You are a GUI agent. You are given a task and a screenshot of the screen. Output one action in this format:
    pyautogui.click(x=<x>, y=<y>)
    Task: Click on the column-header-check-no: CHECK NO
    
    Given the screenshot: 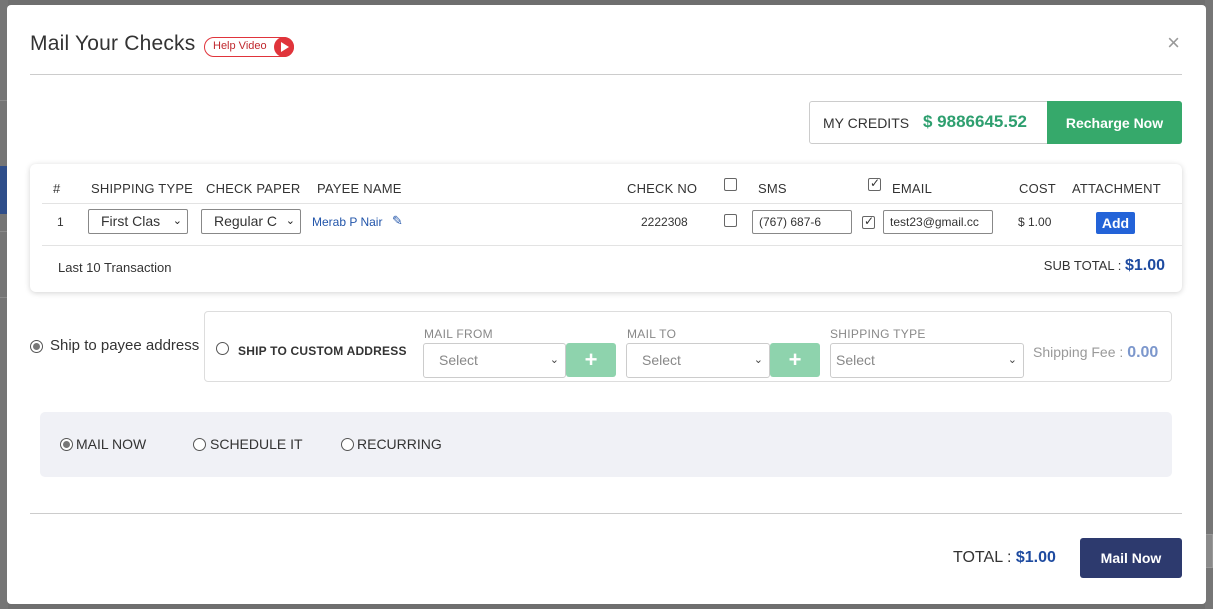 What is the action you would take?
    pyautogui.click(x=662, y=188)
    